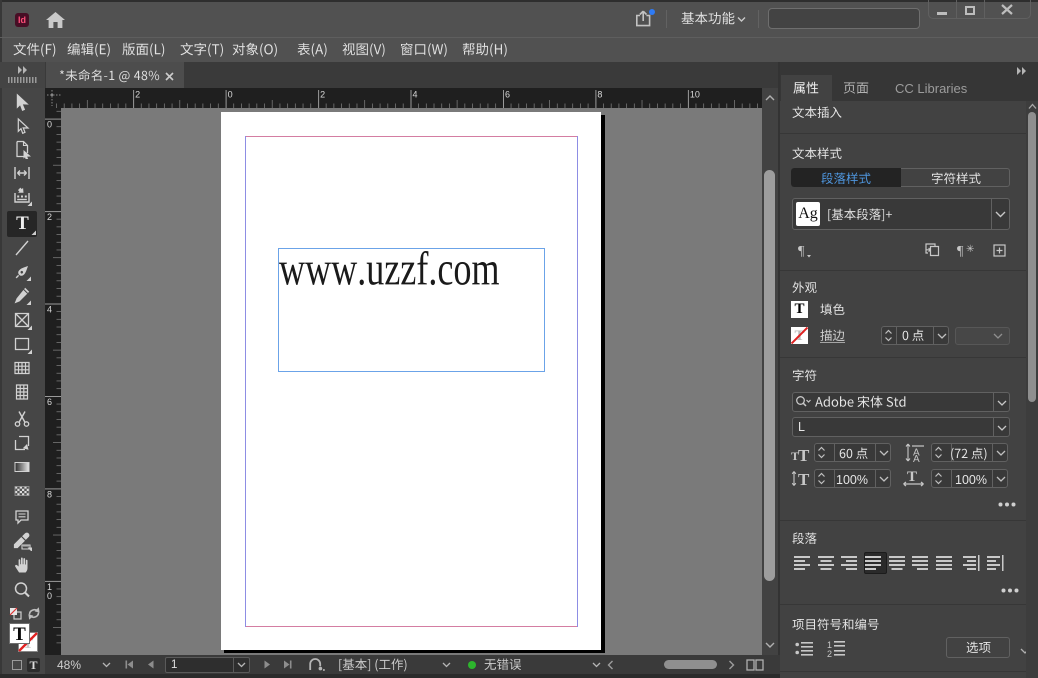  I want to click on svg-text: A, so click(916, 458).